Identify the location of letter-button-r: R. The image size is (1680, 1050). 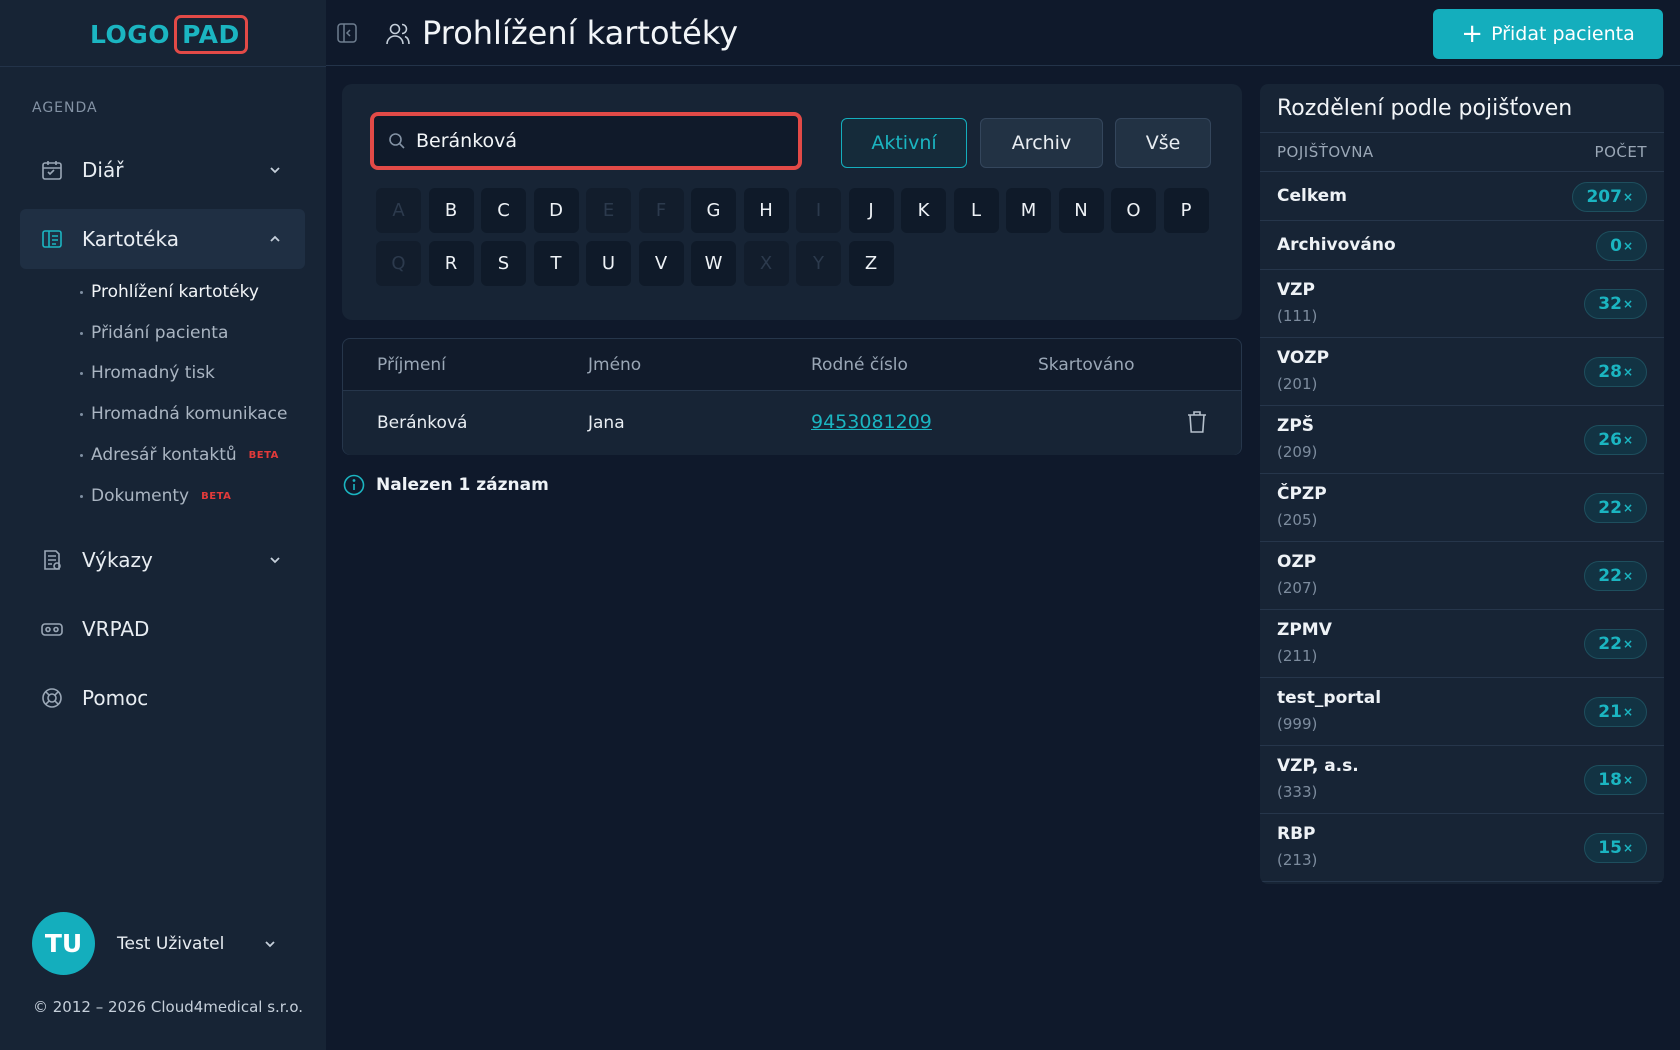
(451, 263).